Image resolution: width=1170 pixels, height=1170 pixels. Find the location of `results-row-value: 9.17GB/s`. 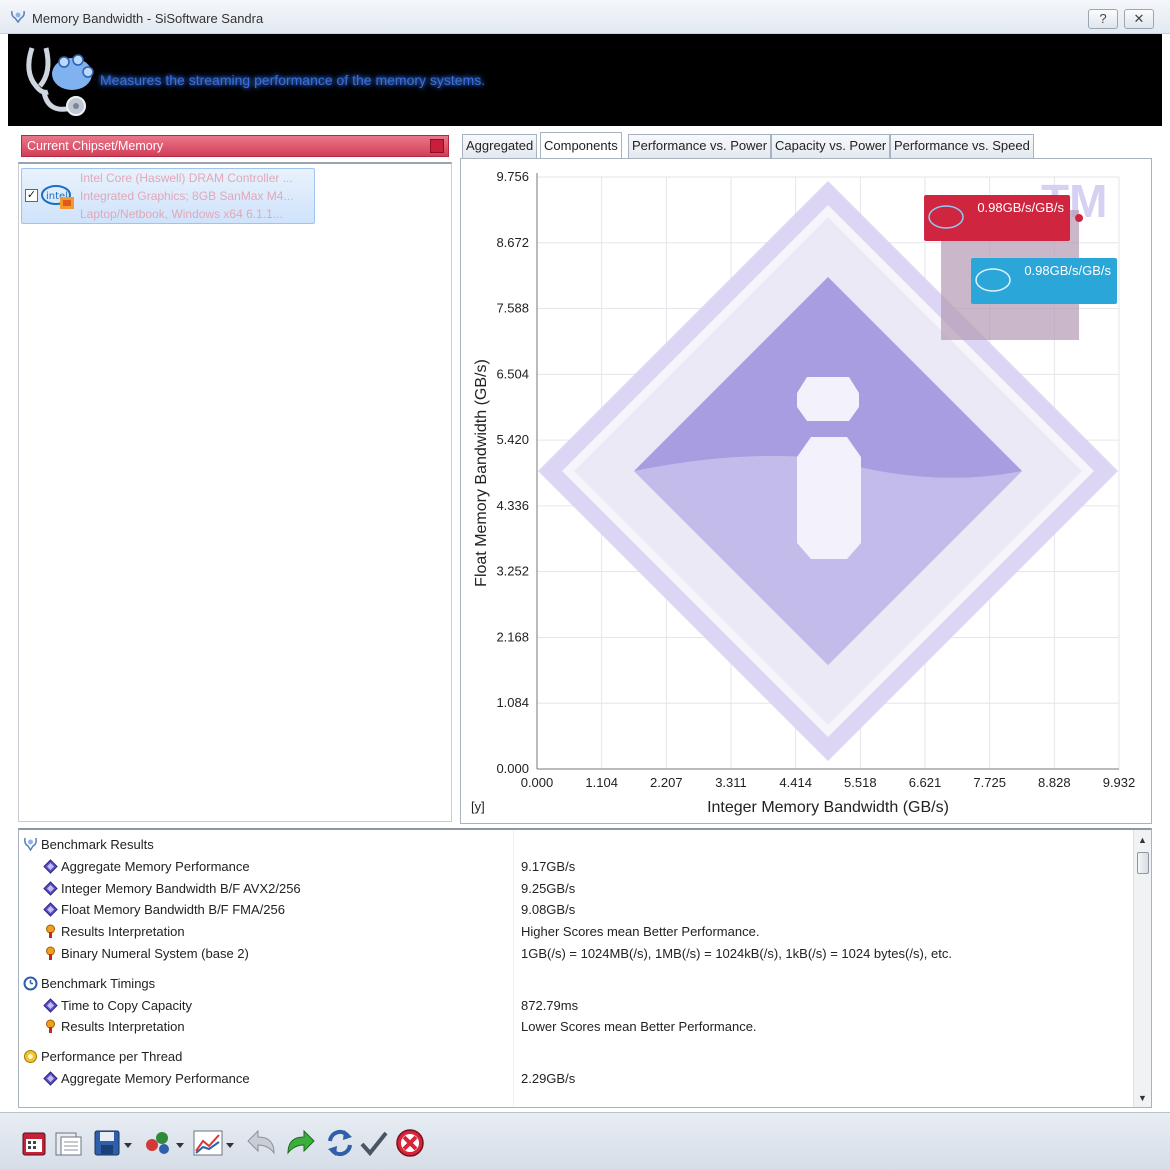

results-row-value: 9.17GB/s is located at coordinates (548, 866).